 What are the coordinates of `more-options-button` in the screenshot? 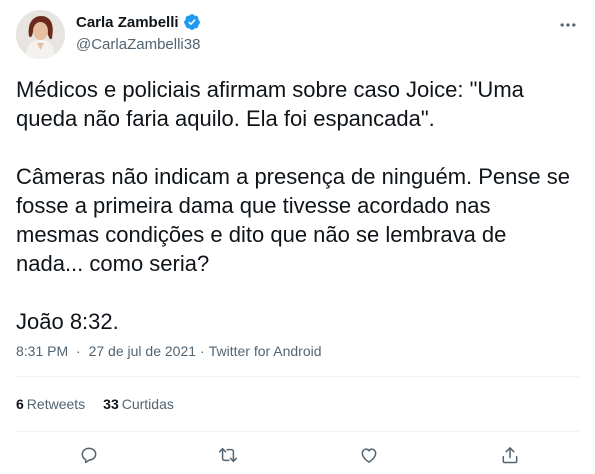 It's located at (568, 25).